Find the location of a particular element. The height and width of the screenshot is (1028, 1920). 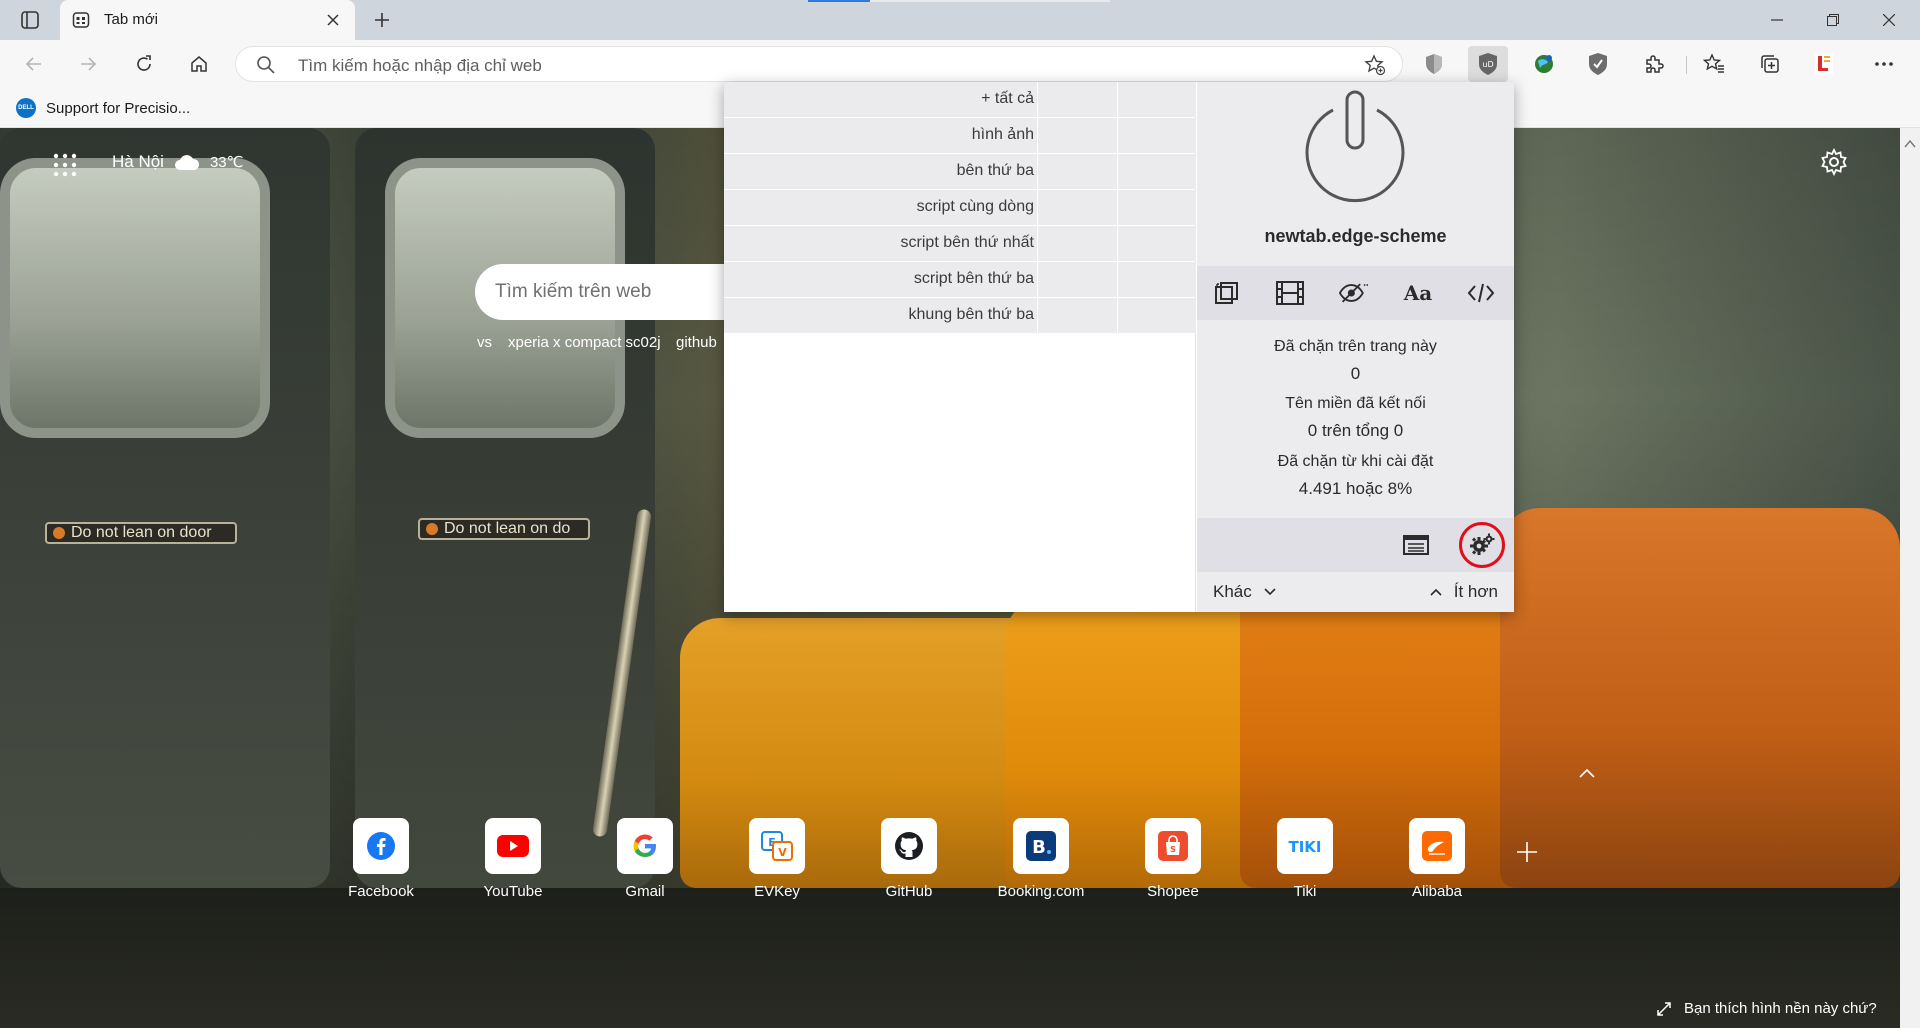

active-tab: Tab mới is located at coordinates (207, 20).